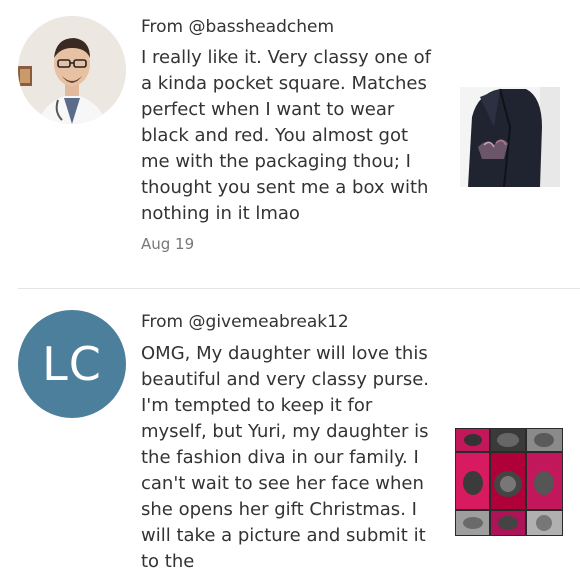 This screenshot has height=580, width=580. Describe the element at coordinates (299, 288) in the screenshot. I see `review-divider` at that location.